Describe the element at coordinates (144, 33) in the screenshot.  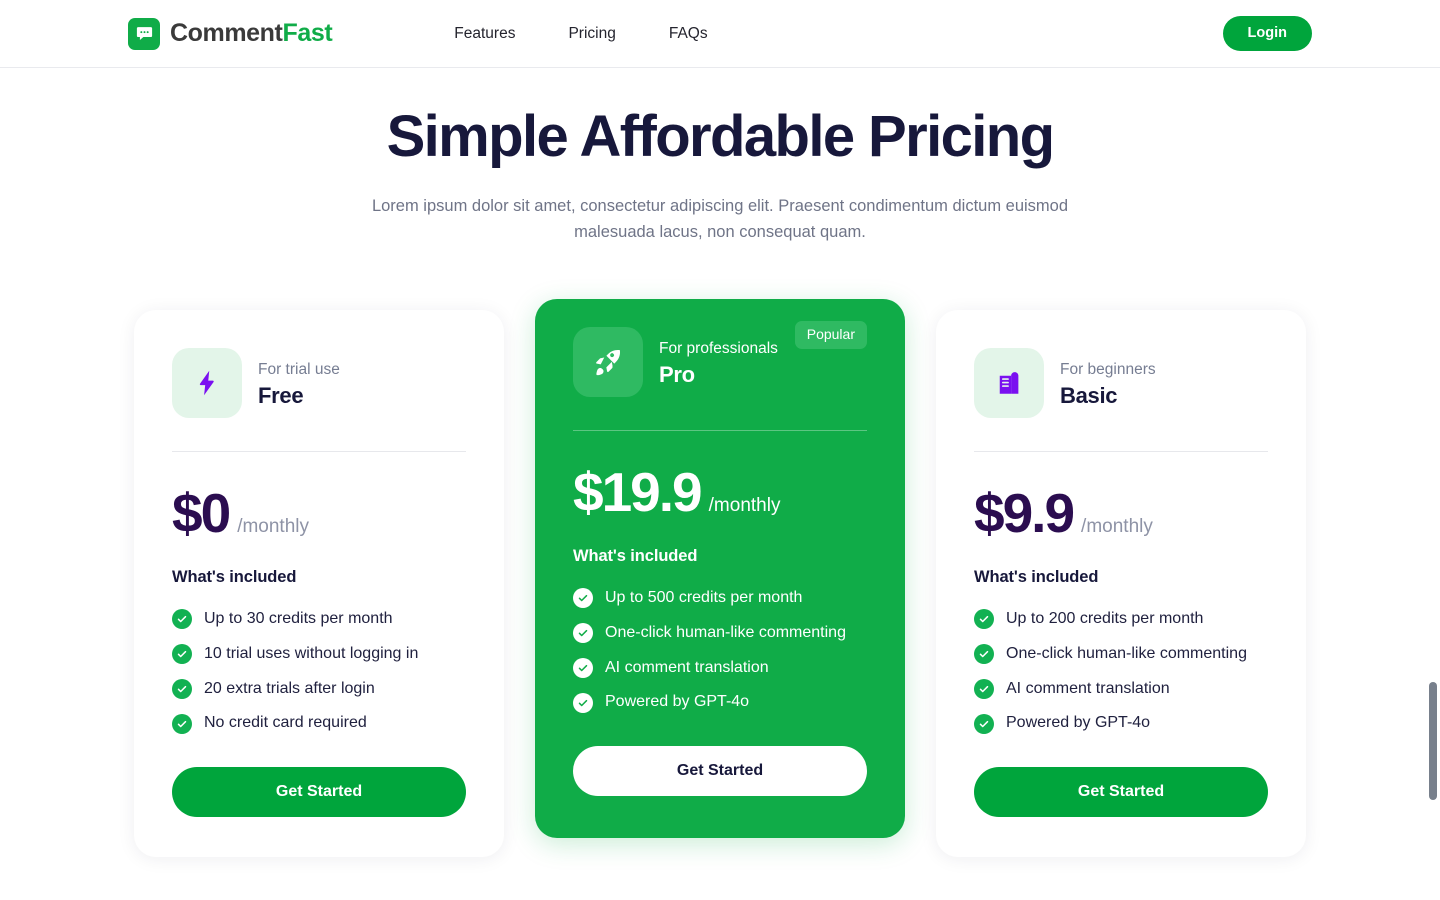
I see `speech-bubble-icon` at that location.